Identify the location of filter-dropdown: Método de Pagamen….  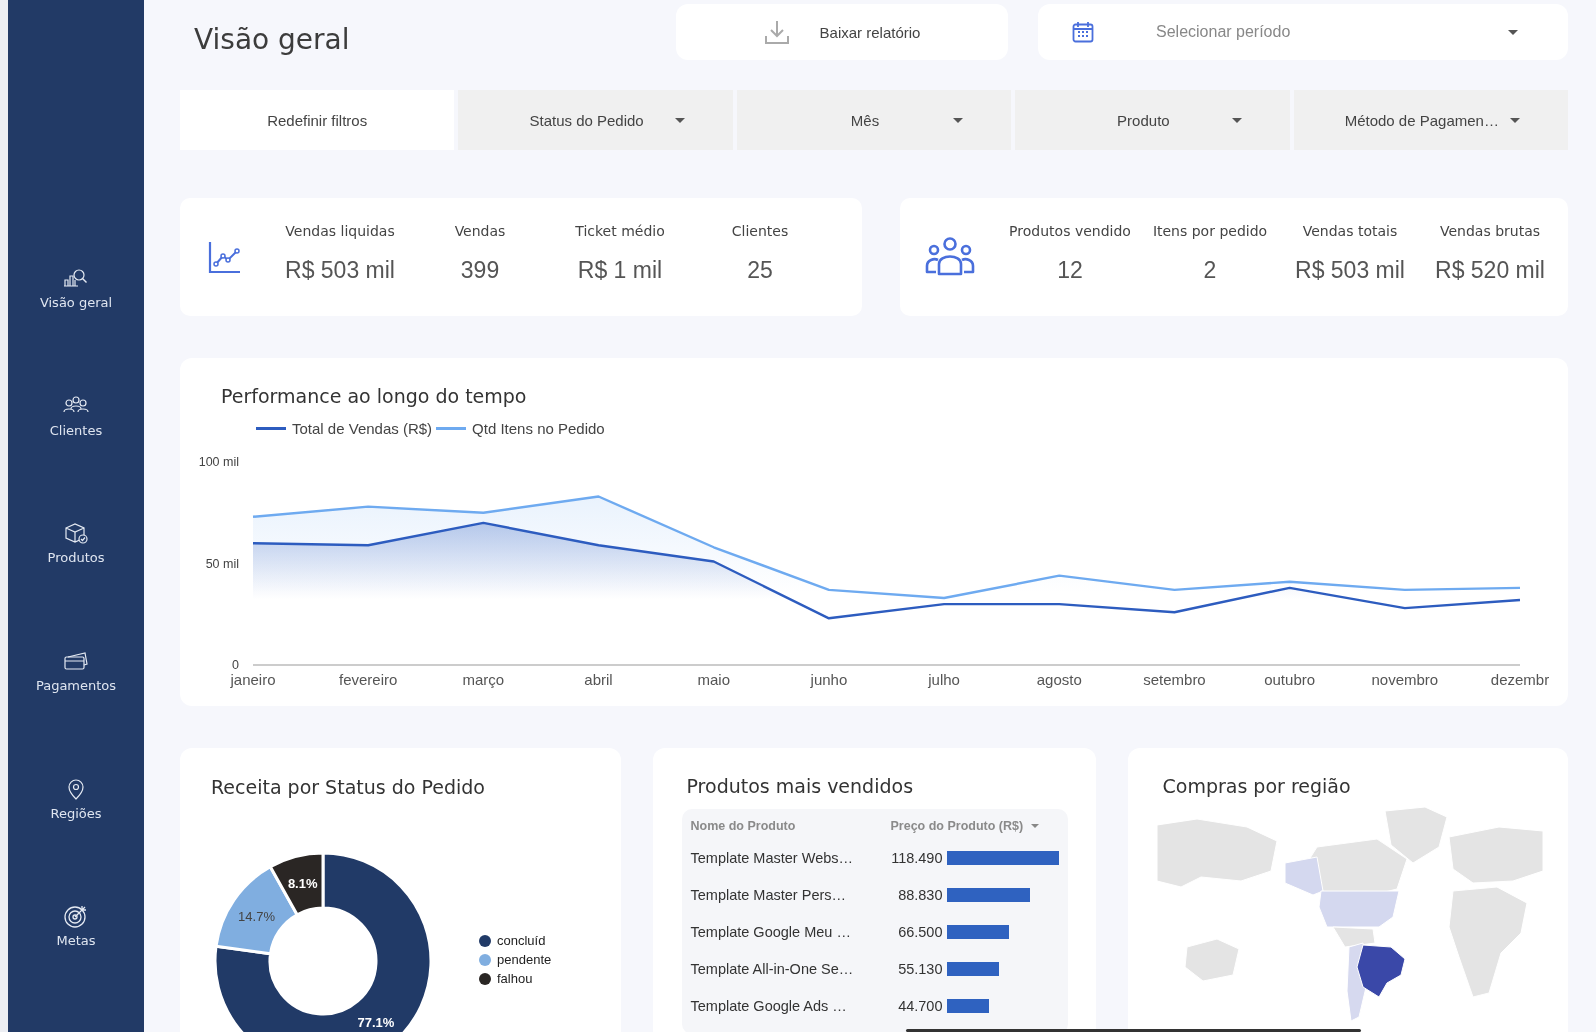
(1430, 120).